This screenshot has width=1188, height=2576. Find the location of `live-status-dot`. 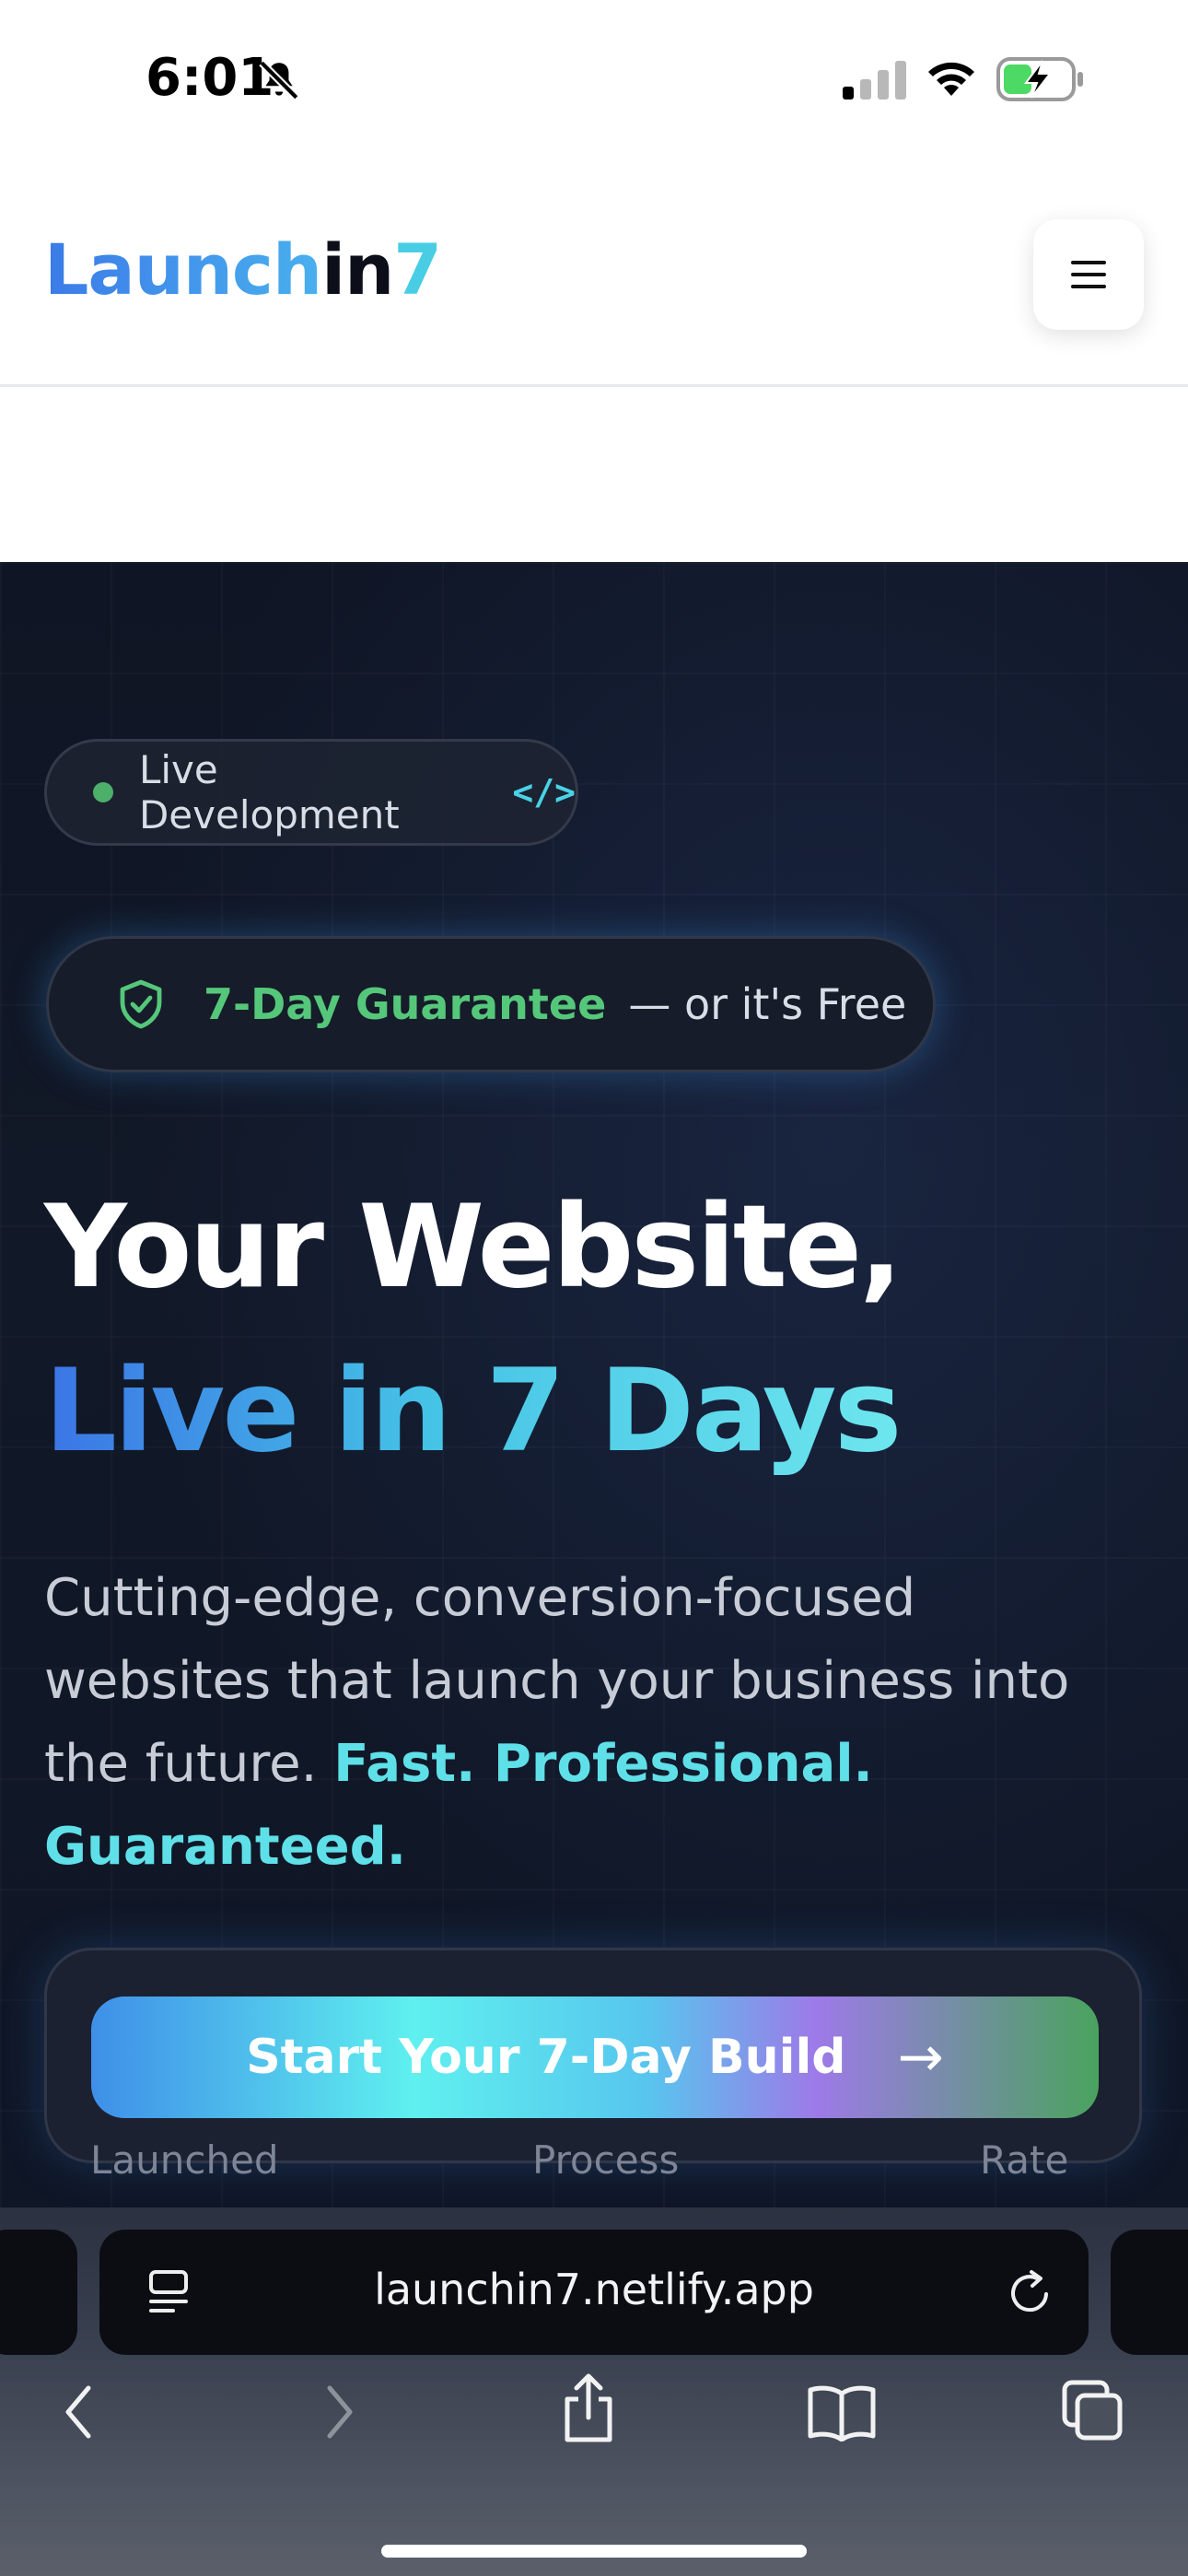

live-status-dot is located at coordinates (103, 792).